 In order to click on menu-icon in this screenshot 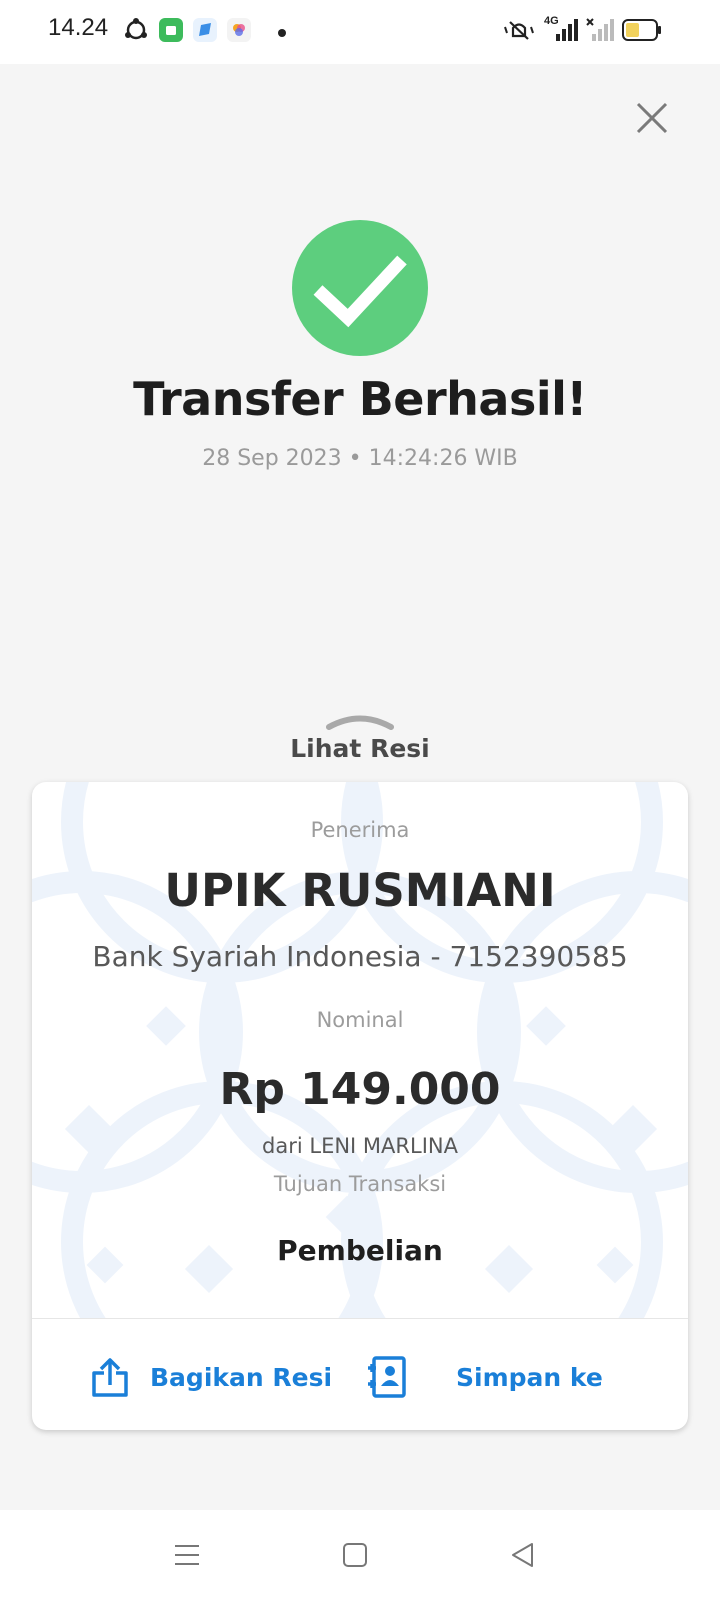, I will do `click(187, 1555)`.